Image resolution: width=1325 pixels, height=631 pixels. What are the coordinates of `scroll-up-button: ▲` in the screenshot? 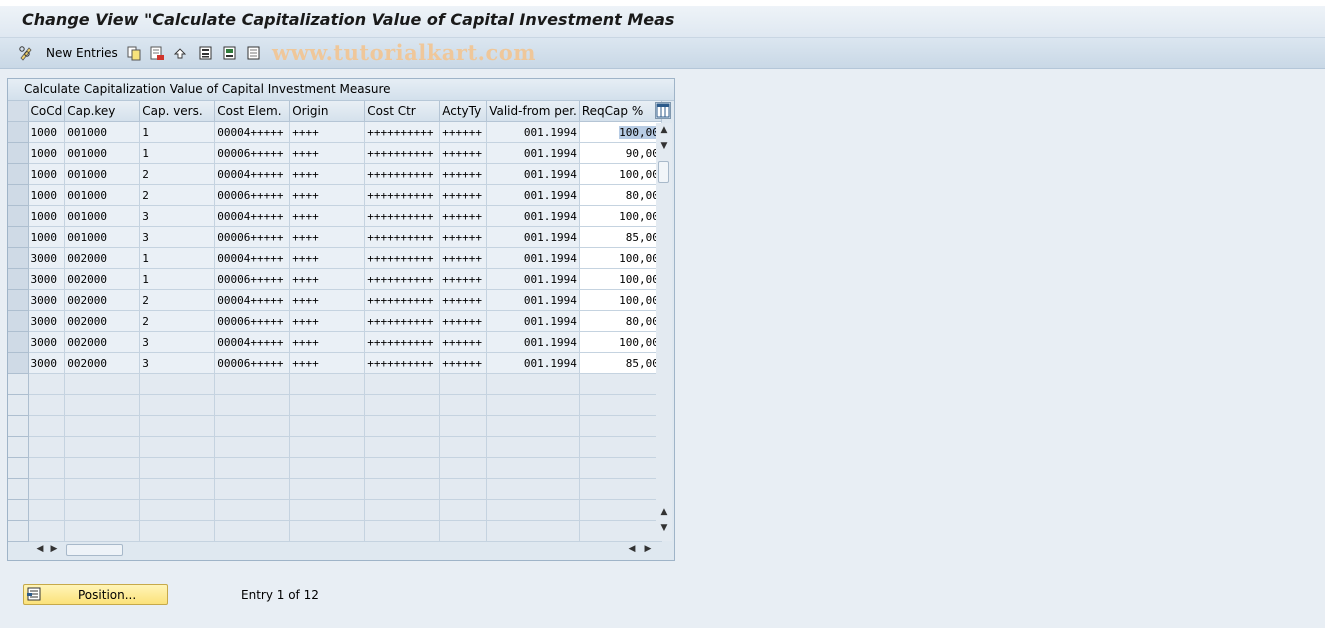 It's located at (664, 130).